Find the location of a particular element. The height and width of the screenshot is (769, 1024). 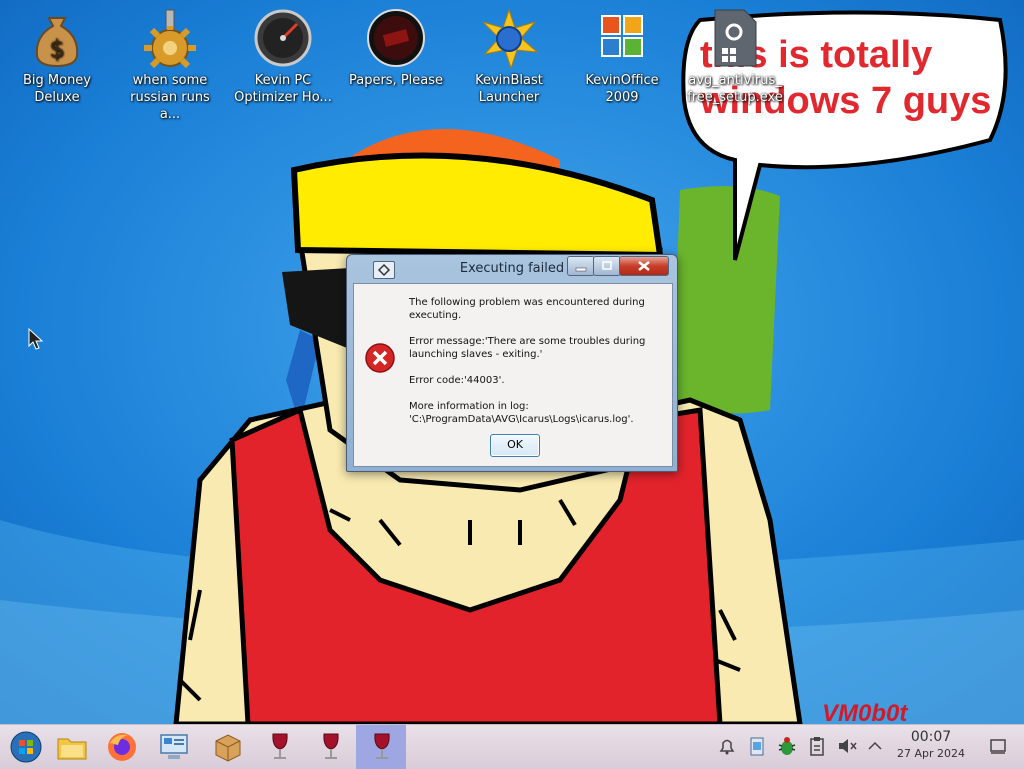

clipboard-manager-icon is located at coordinates (817, 746).